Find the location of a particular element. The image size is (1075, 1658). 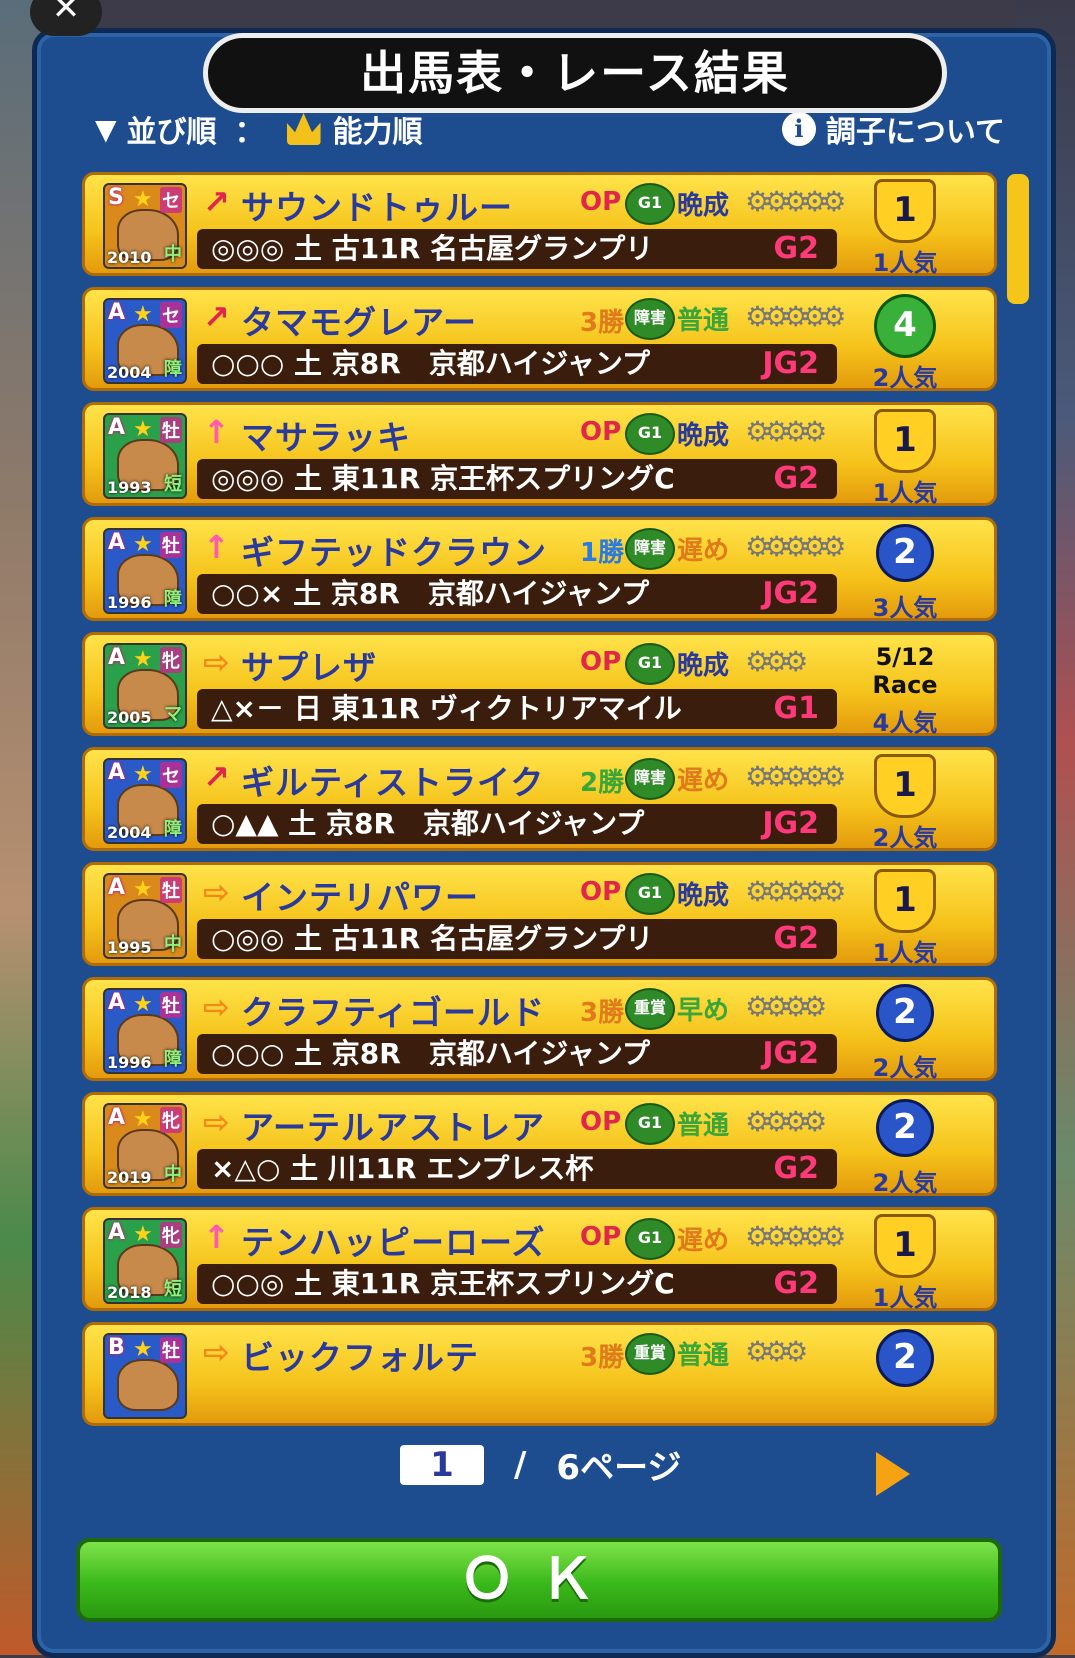

horse-name: アーテルアストレア is located at coordinates (393, 1127).